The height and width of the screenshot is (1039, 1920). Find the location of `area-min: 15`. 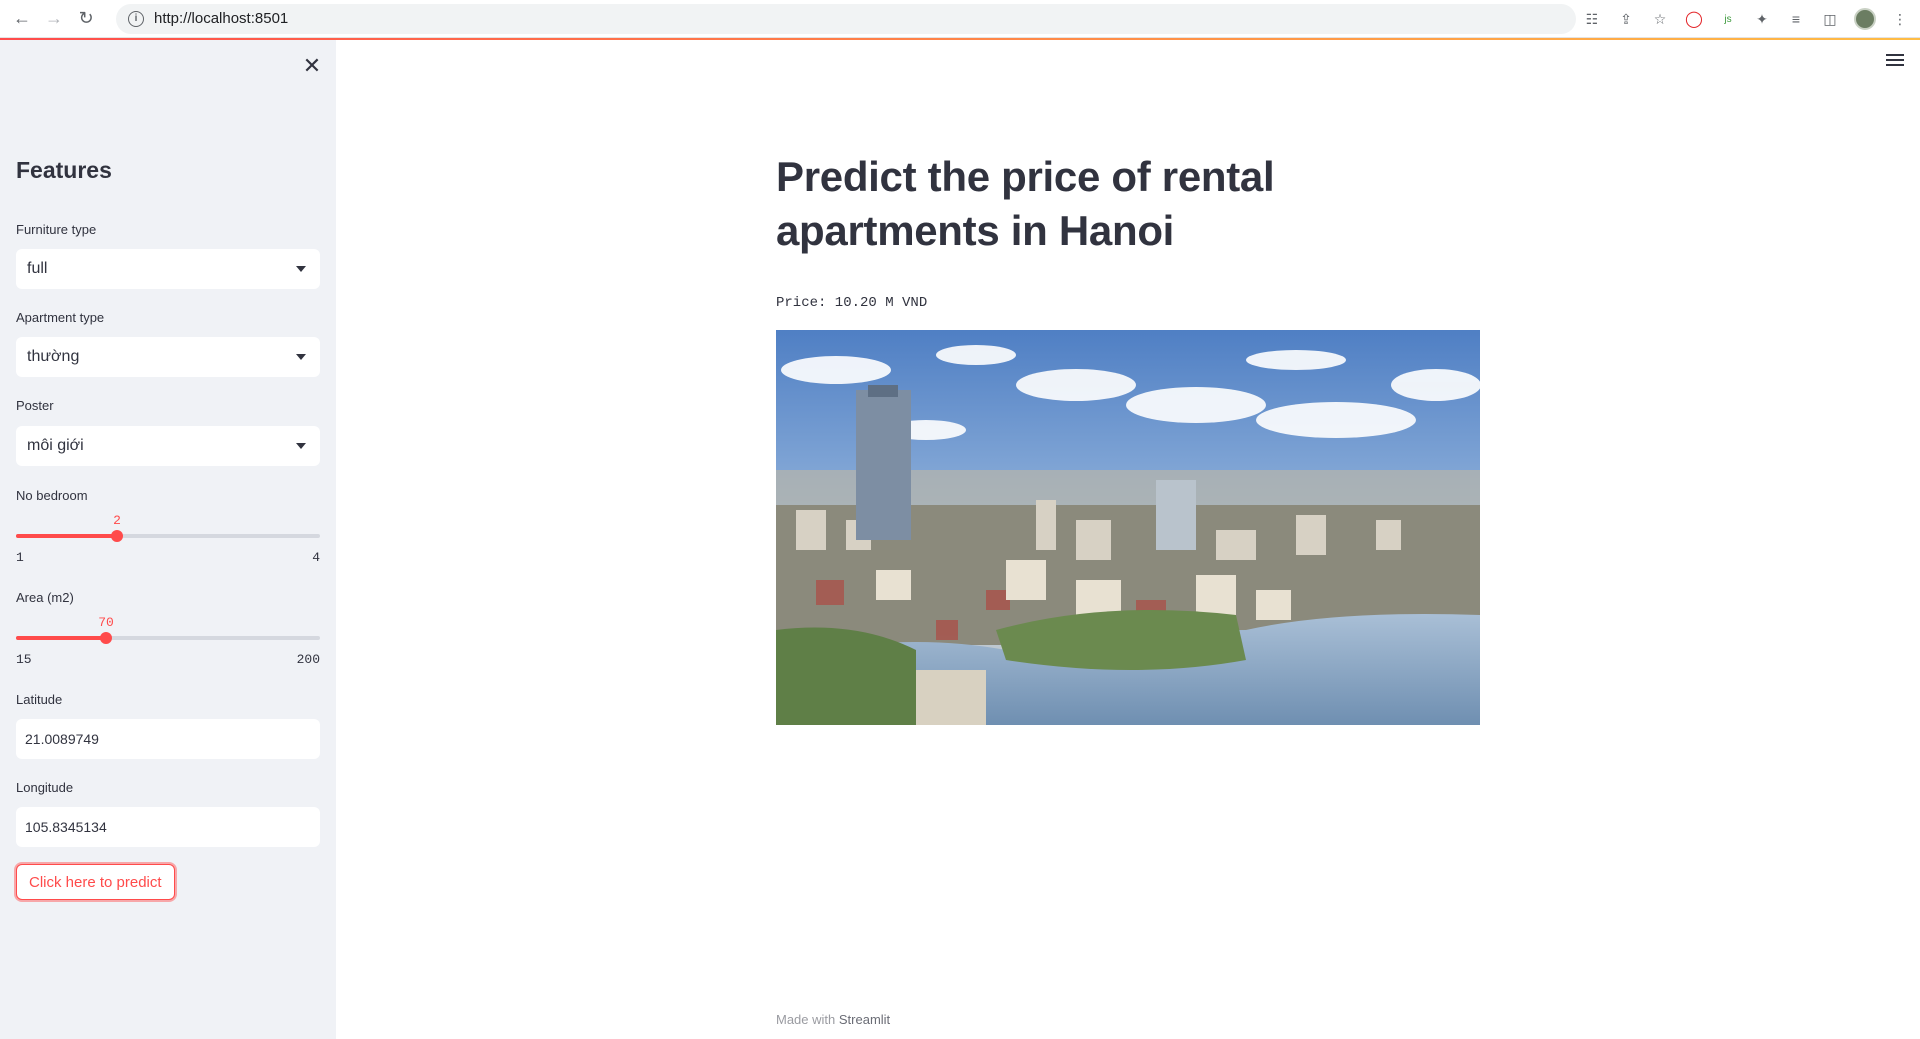

area-min: 15 is located at coordinates (24, 659).